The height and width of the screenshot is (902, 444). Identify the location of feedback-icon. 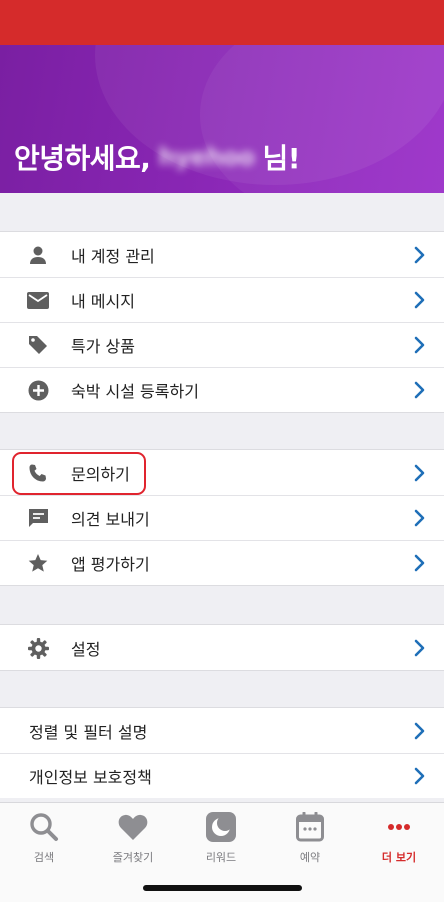
(38, 518).